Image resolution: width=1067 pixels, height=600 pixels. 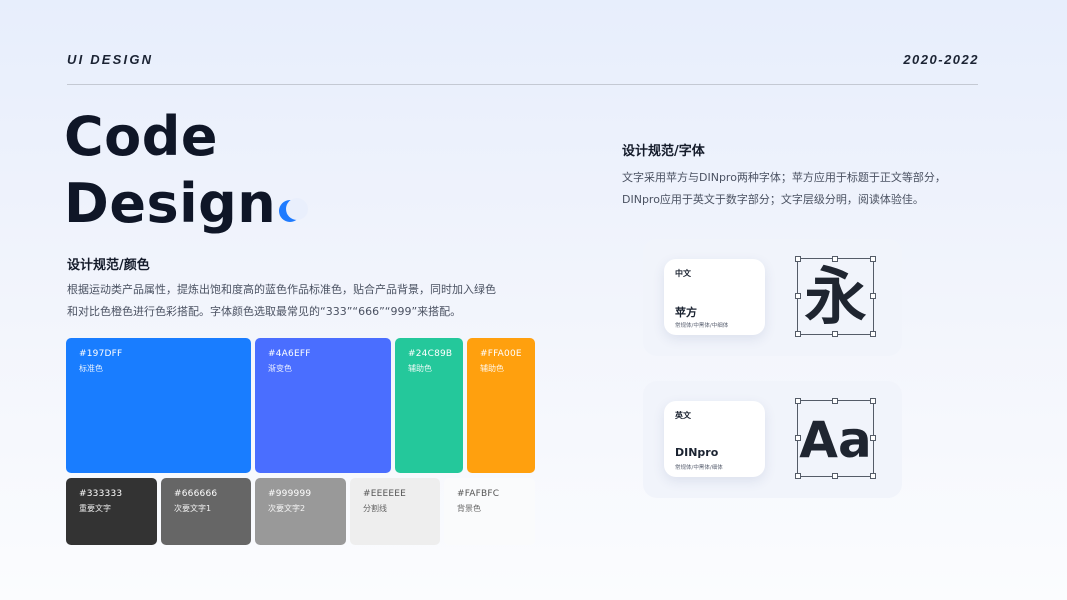 What do you see at coordinates (281, 289) in the screenshot?
I see `color-description-line-1: 根据运动类产品属性，提炼出饱和度高的蓝色作品标准色，贴合产品背景，同时加入绿色` at bounding box center [281, 289].